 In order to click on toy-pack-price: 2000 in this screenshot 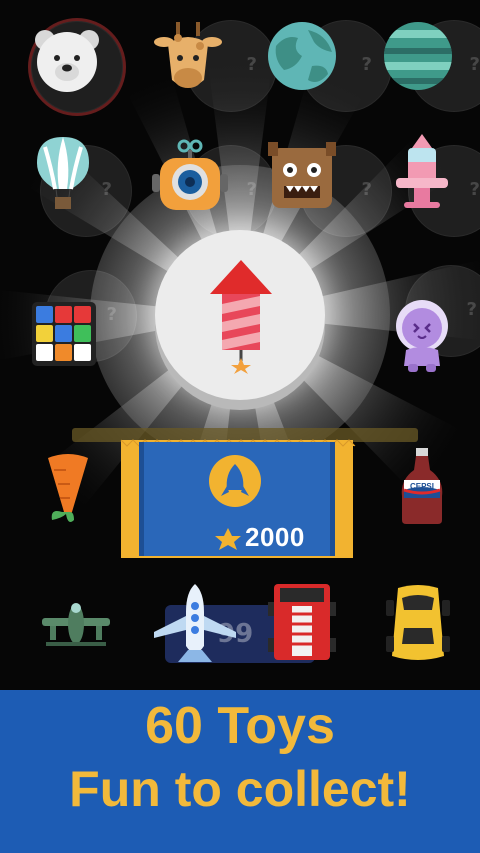, I will do `click(275, 537)`.